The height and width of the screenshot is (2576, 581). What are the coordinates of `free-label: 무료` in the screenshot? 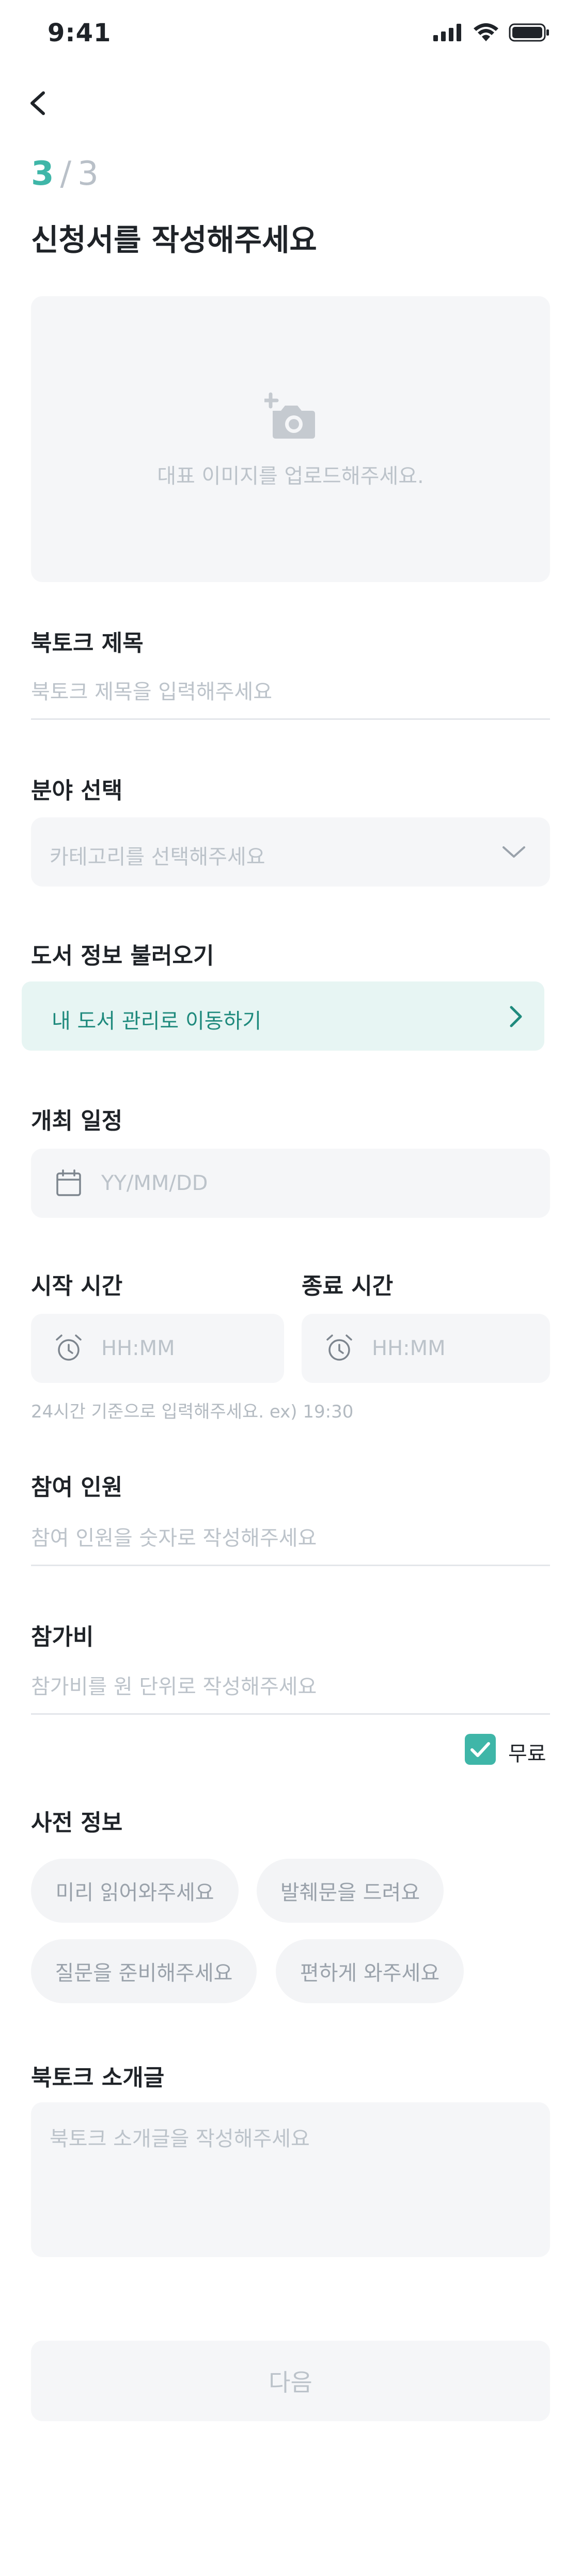 It's located at (527, 1754).